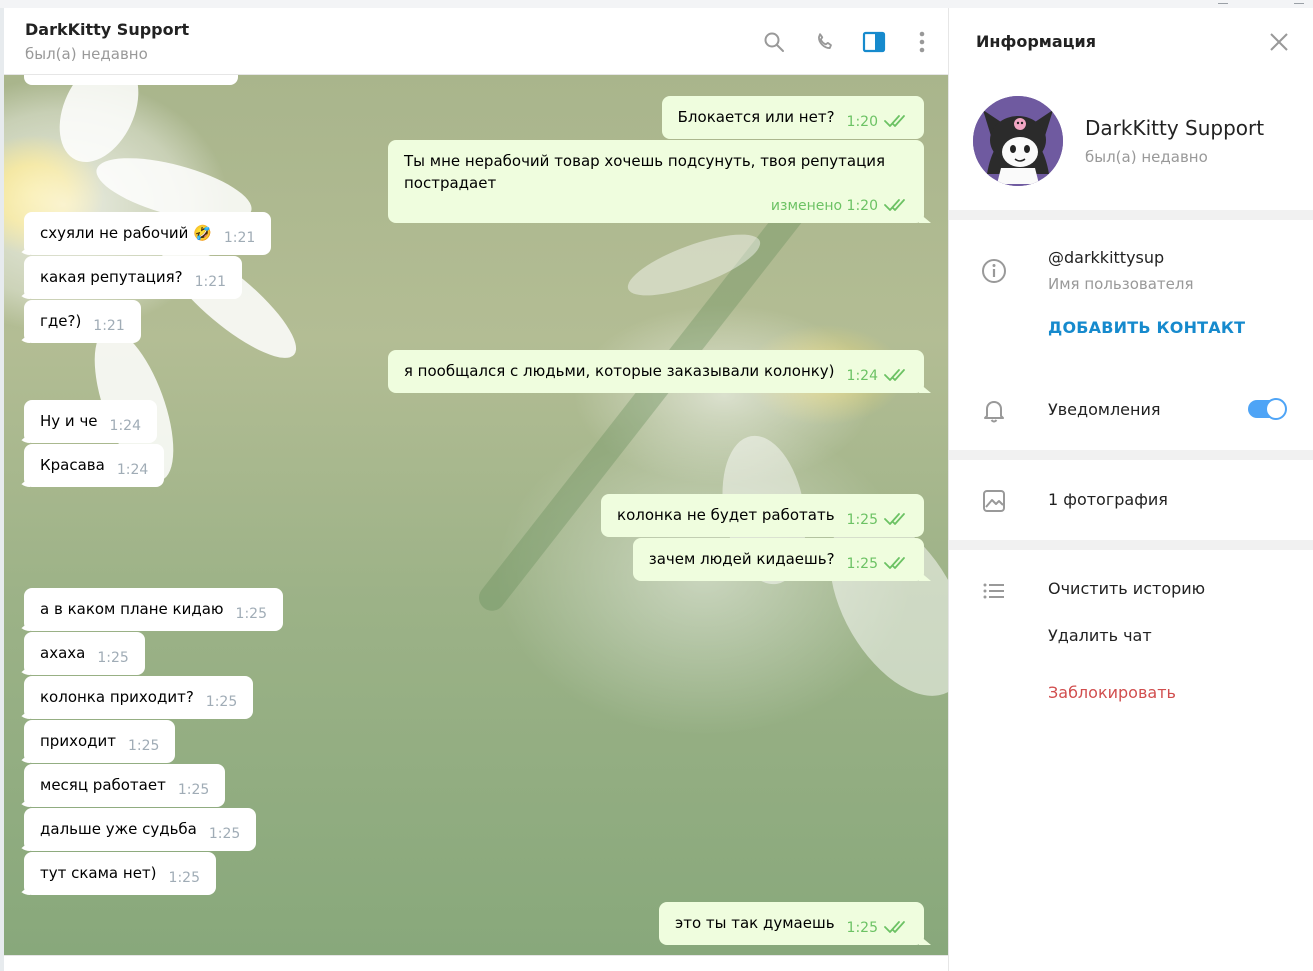  Describe the element at coordinates (1276, 409) in the screenshot. I see `toggle-knob` at that location.